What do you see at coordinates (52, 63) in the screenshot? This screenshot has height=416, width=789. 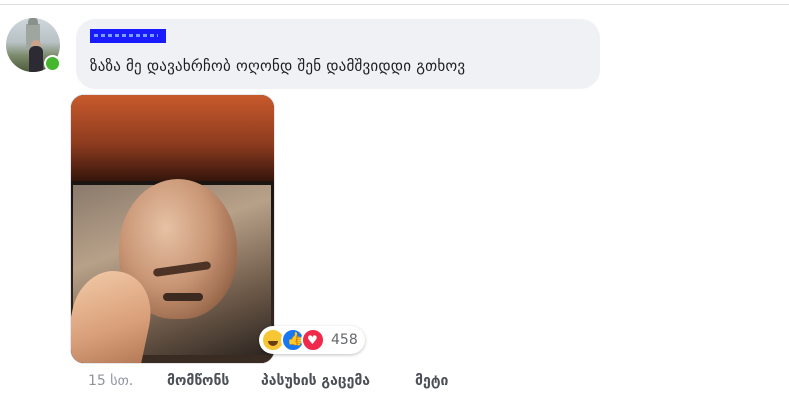 I see `online-status-icon` at bounding box center [52, 63].